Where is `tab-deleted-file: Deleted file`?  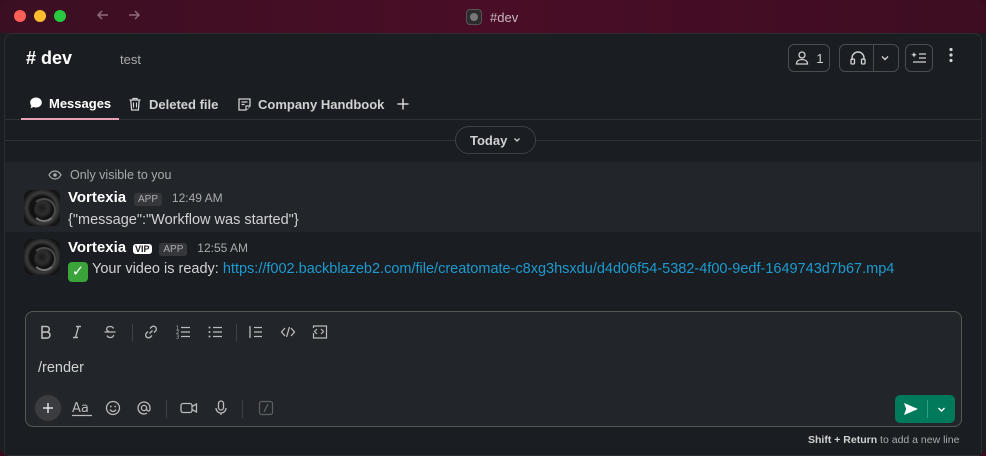 tab-deleted-file: Deleted file is located at coordinates (172, 104).